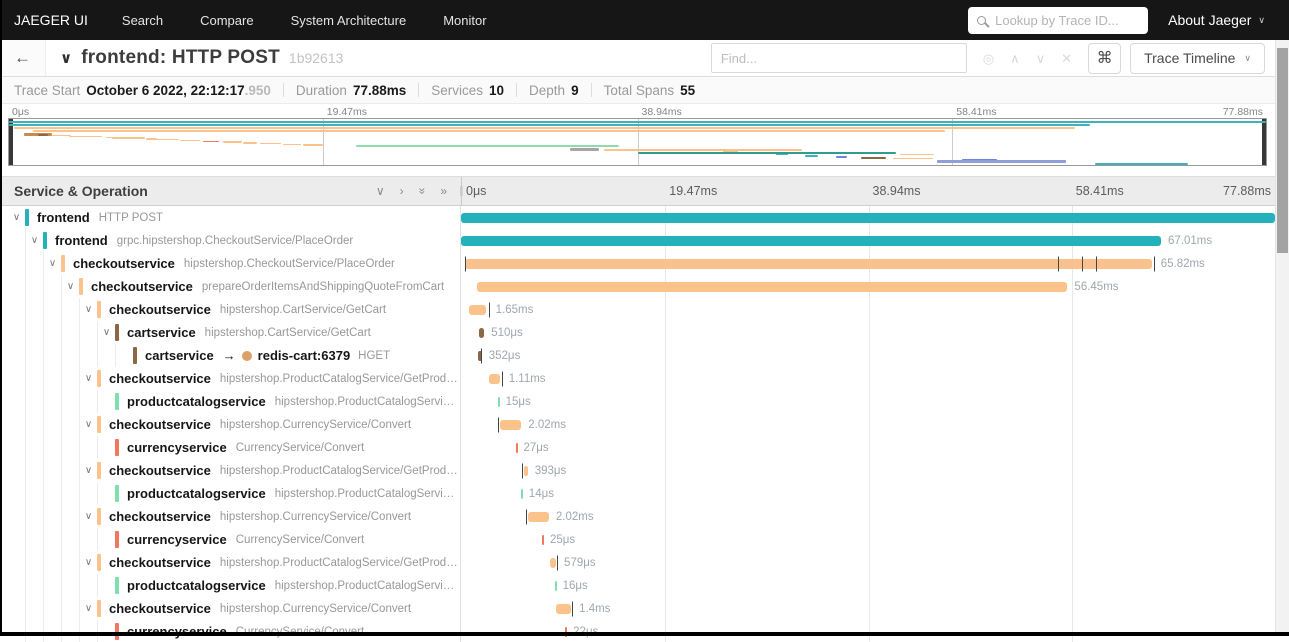  I want to click on nav-item-compare: Compare, so click(226, 20).